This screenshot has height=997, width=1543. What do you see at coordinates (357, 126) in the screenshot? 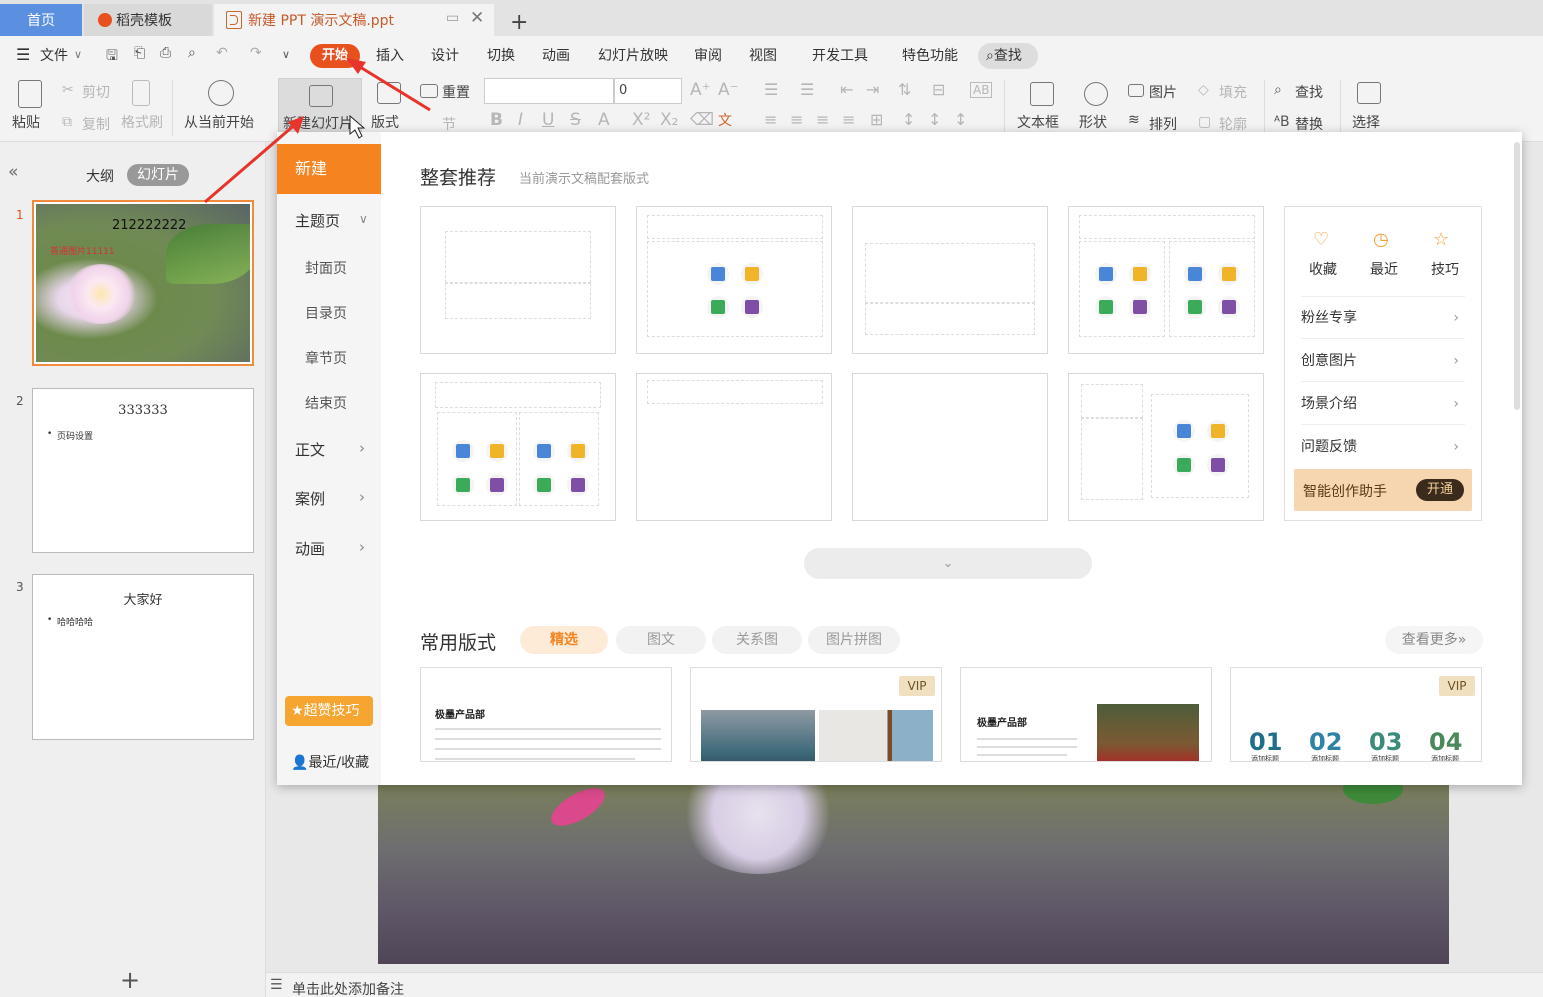
I see `mouse-cursor-icon` at bounding box center [357, 126].